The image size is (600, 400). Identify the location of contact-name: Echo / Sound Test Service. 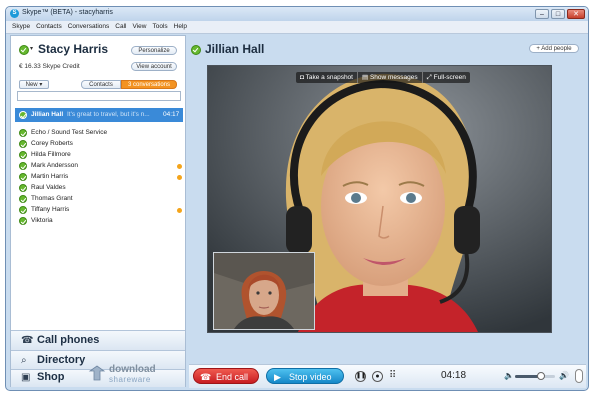
(69, 132).